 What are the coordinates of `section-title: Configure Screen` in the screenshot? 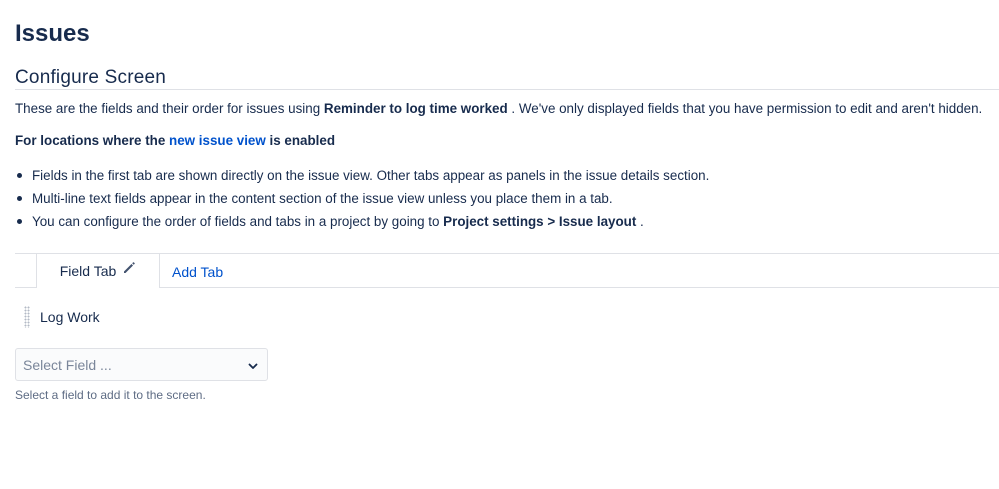 It's located at (91, 77).